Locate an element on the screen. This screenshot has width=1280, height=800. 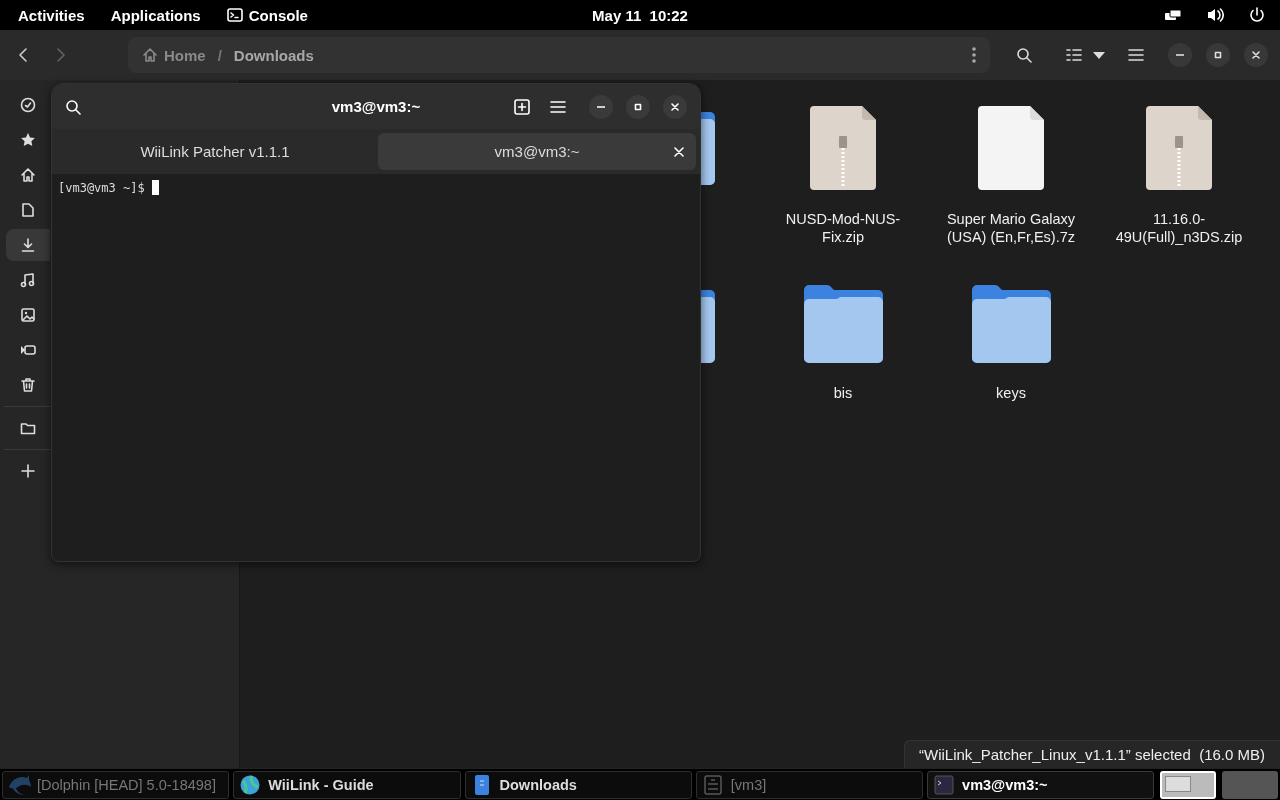
sidebar-item is located at coordinates (28, 245).